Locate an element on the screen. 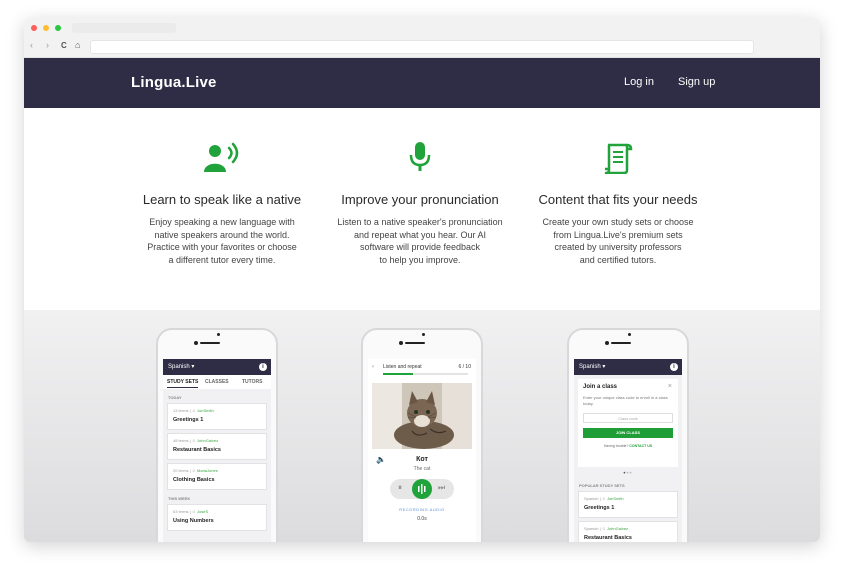 The height and width of the screenshot is (568, 844). desc-line: Enjoy speaking a new language with is located at coordinates (222, 222).